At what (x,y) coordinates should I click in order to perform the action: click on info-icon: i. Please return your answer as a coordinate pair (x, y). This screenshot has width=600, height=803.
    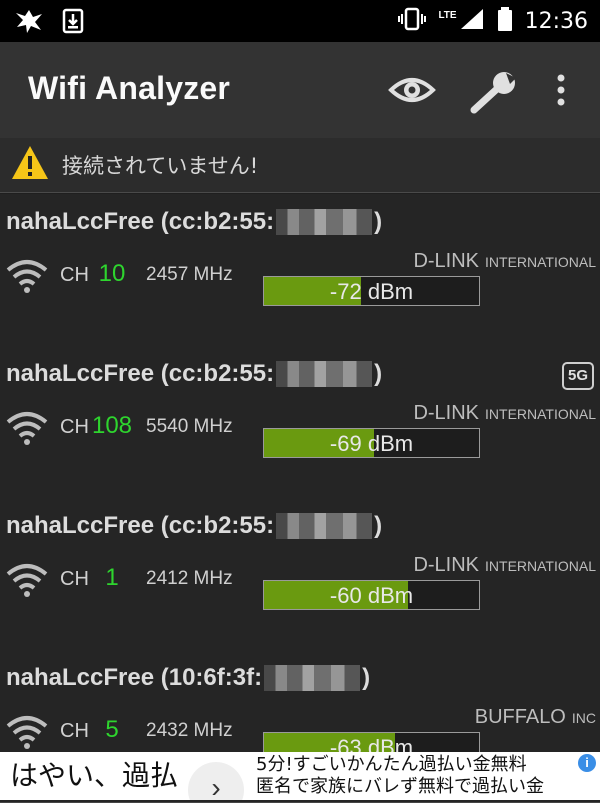
    Looking at the image, I should click on (587, 763).